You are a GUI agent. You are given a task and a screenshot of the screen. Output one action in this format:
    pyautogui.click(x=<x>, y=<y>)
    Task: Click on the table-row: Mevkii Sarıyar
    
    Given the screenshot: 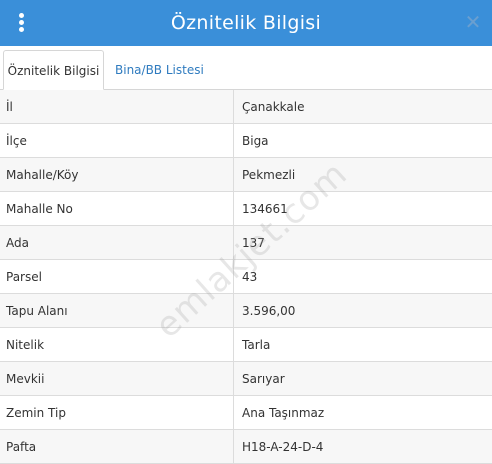 What is the action you would take?
    pyautogui.click(x=246, y=378)
    